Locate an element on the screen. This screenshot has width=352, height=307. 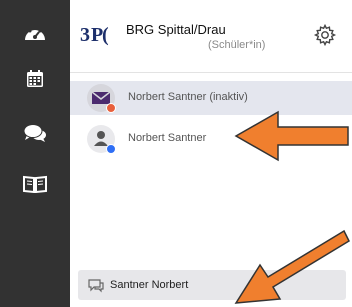
conversation-label: Santner Norbert is located at coordinates (149, 285).